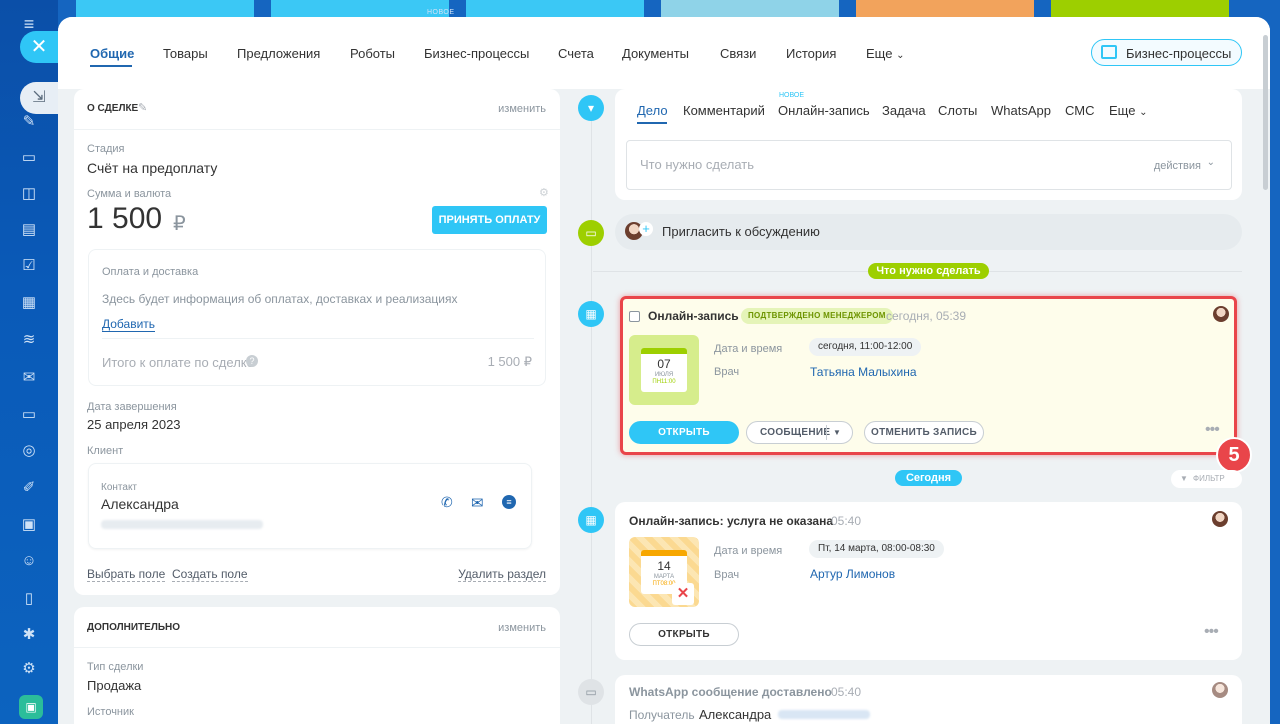 The height and width of the screenshot is (724, 1280). Describe the element at coordinates (928, 478) in the screenshot. I see `today-section-pill: Сегодня` at that location.